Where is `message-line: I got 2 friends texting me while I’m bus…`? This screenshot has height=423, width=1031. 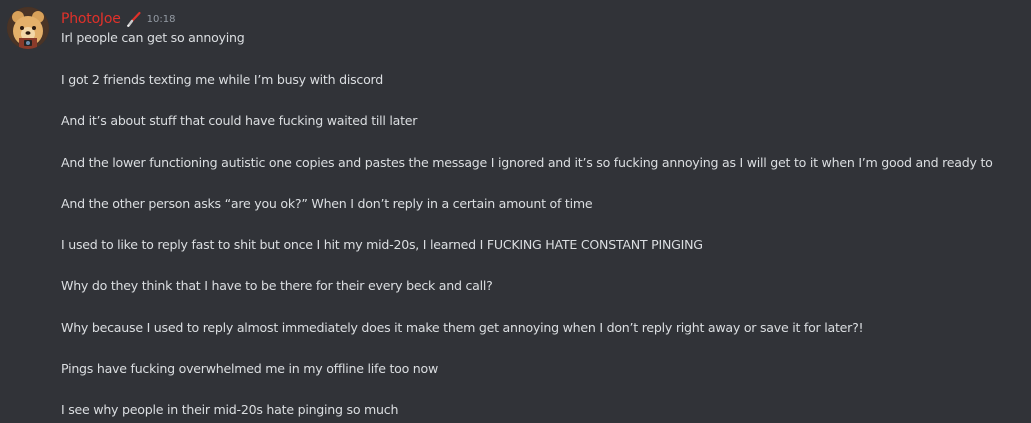
message-line: I got 2 friends texting me while I’m bus… is located at coordinates (222, 79).